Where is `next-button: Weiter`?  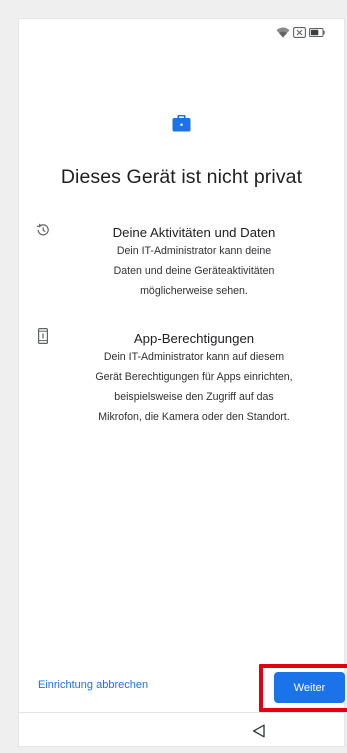
next-button: Weiter is located at coordinates (309, 687).